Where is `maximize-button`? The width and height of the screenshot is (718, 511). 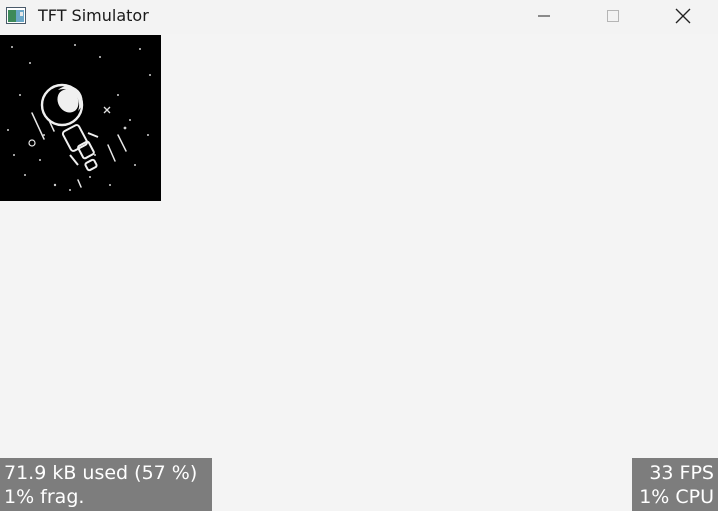
maximize-button is located at coordinates (613, 16).